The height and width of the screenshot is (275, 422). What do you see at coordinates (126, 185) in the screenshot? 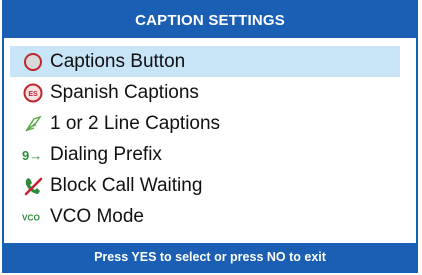
I see `menu-item-label: Block Call Waiting` at bounding box center [126, 185].